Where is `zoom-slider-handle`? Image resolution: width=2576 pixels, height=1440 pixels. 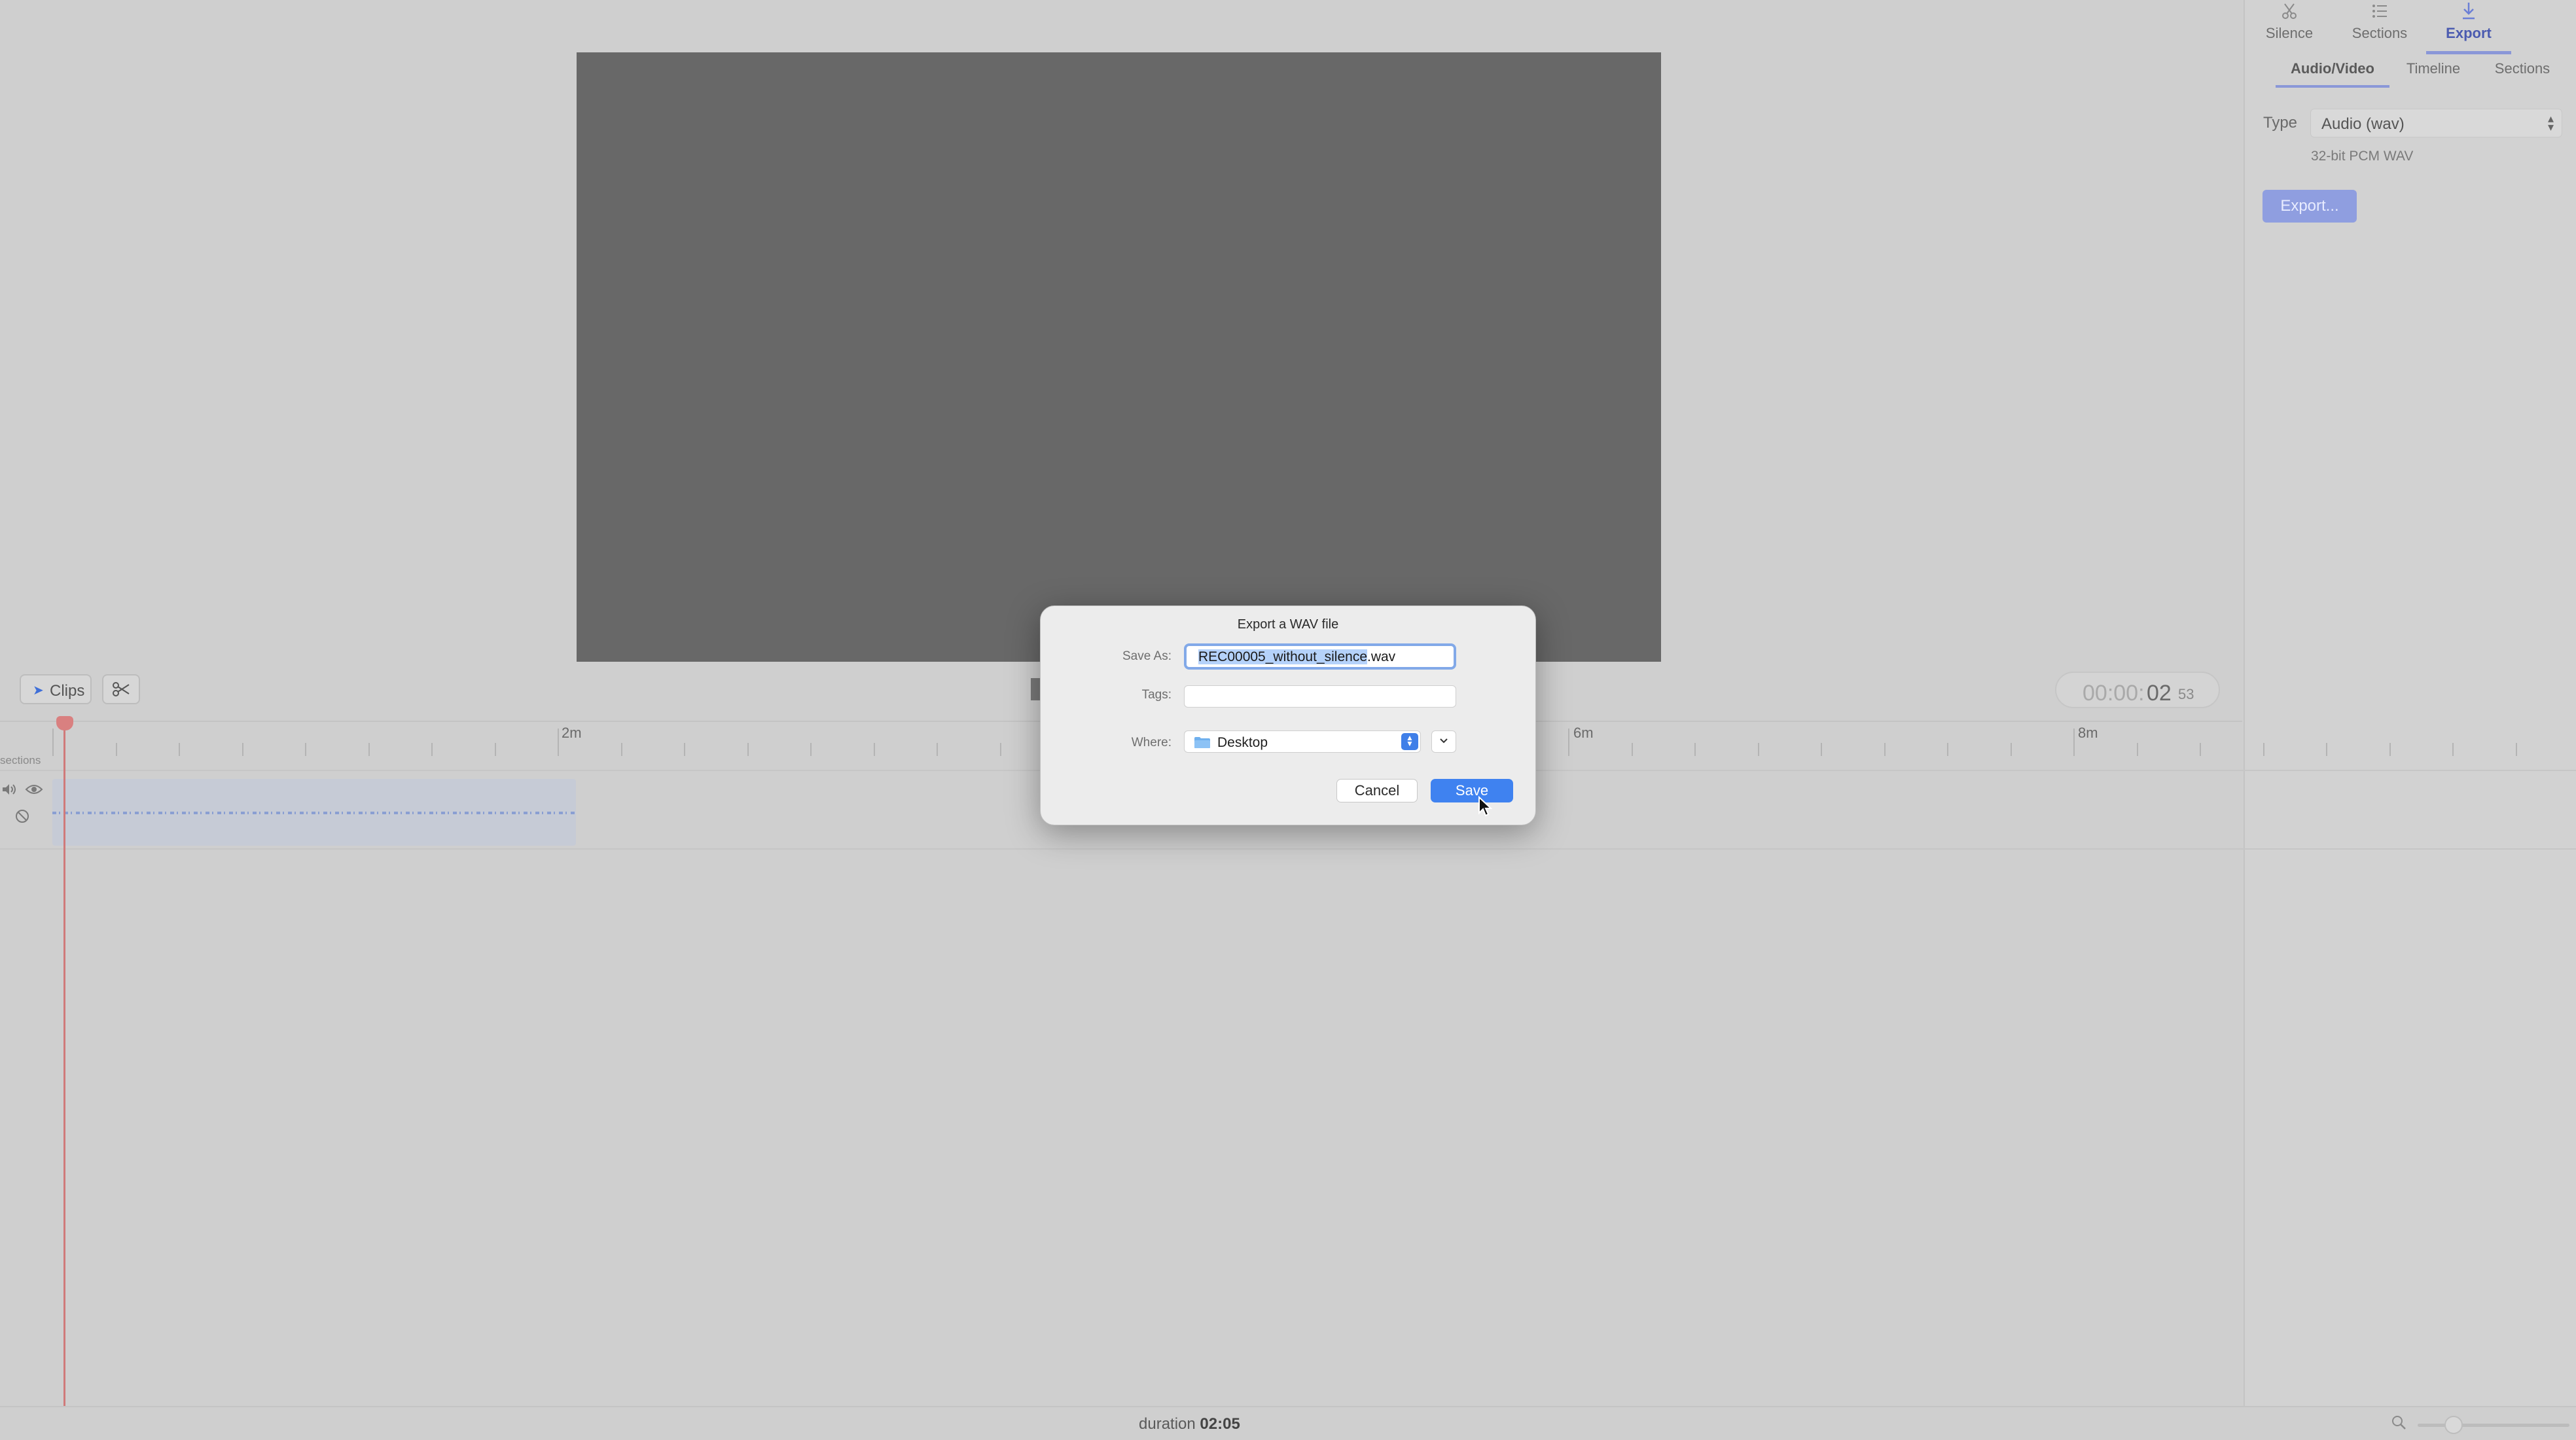
zoom-slider-handle is located at coordinates (2453, 1425).